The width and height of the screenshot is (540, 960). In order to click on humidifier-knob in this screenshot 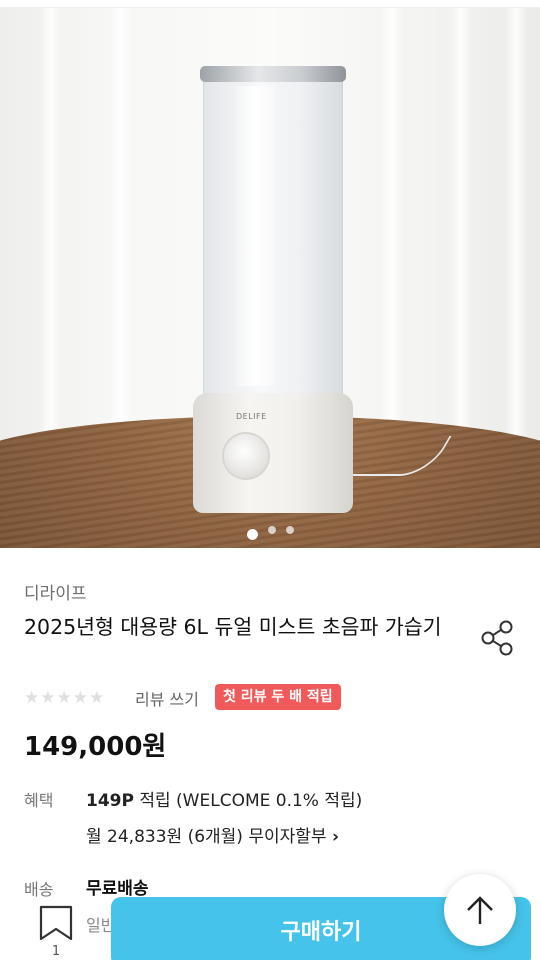, I will do `click(246, 456)`.